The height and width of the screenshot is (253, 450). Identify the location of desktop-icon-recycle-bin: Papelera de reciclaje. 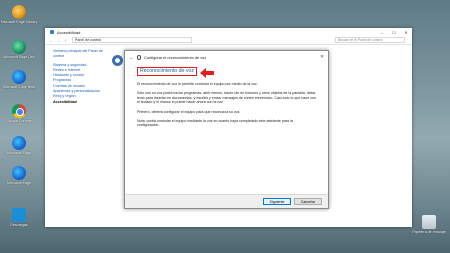
(429, 224).